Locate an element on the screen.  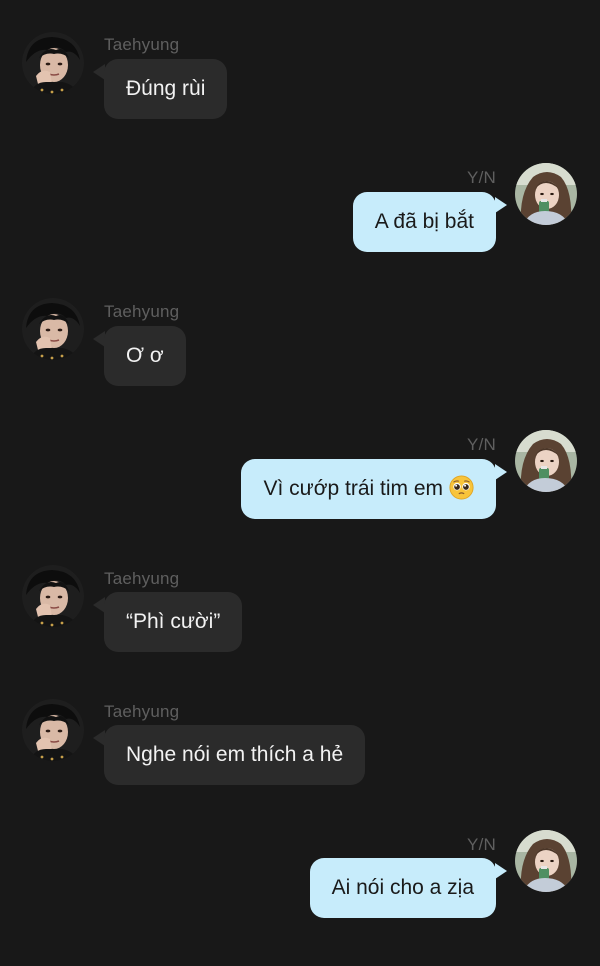
message-bubble: Vì cướp trái tim em is located at coordinates (368, 489).